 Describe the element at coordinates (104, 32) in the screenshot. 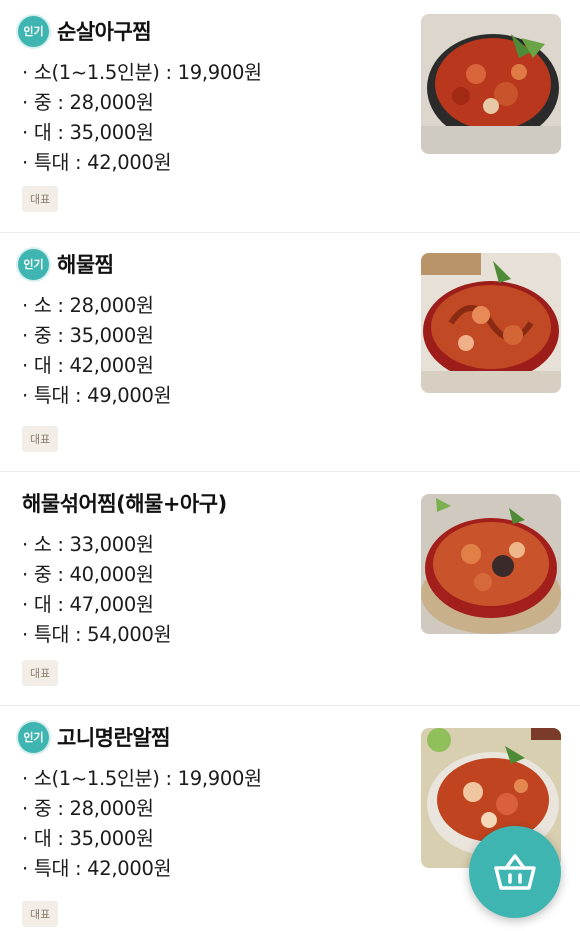

I see `menu-name: 순살아구찜` at that location.